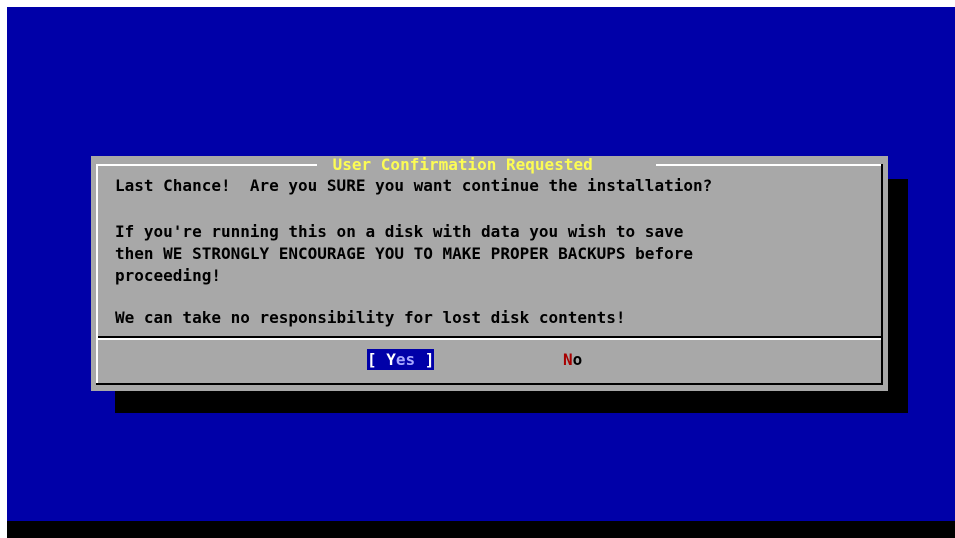 The image size is (955, 538). I want to click on yes-bracket-close: ], so click(425, 359).